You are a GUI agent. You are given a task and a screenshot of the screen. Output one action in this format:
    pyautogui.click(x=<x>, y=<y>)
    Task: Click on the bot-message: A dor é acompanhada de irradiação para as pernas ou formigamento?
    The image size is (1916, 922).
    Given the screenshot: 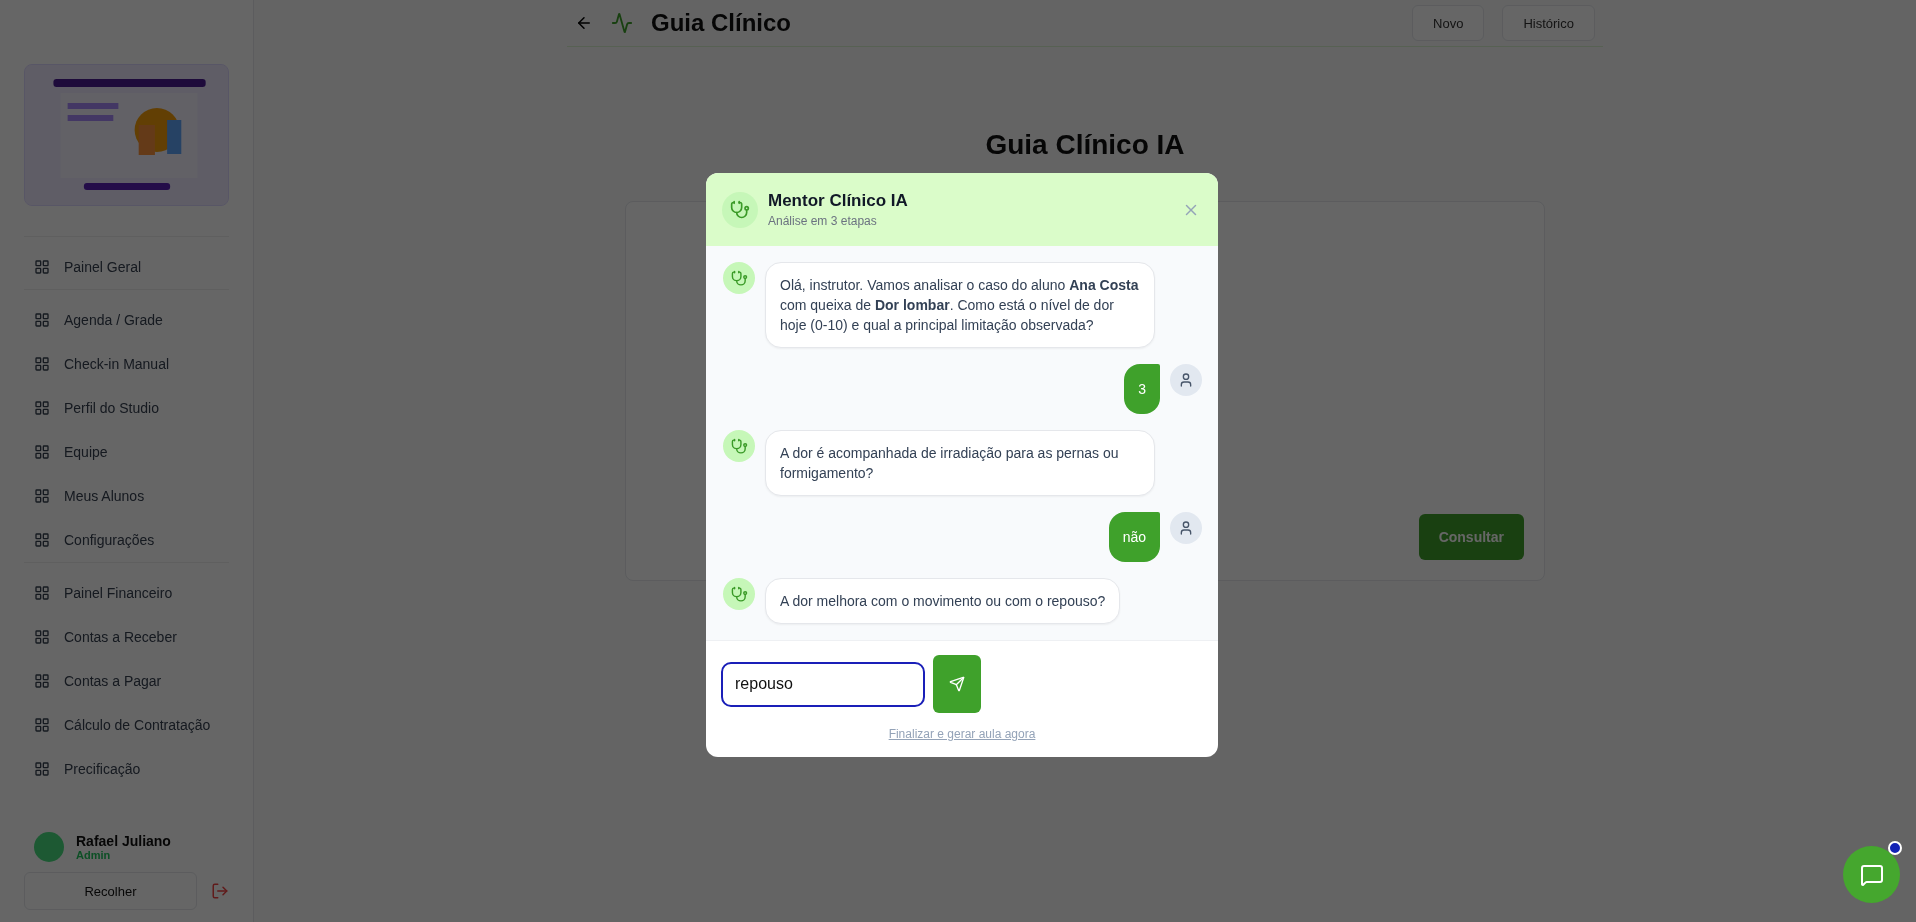 What is the action you would take?
    pyautogui.click(x=960, y=463)
    